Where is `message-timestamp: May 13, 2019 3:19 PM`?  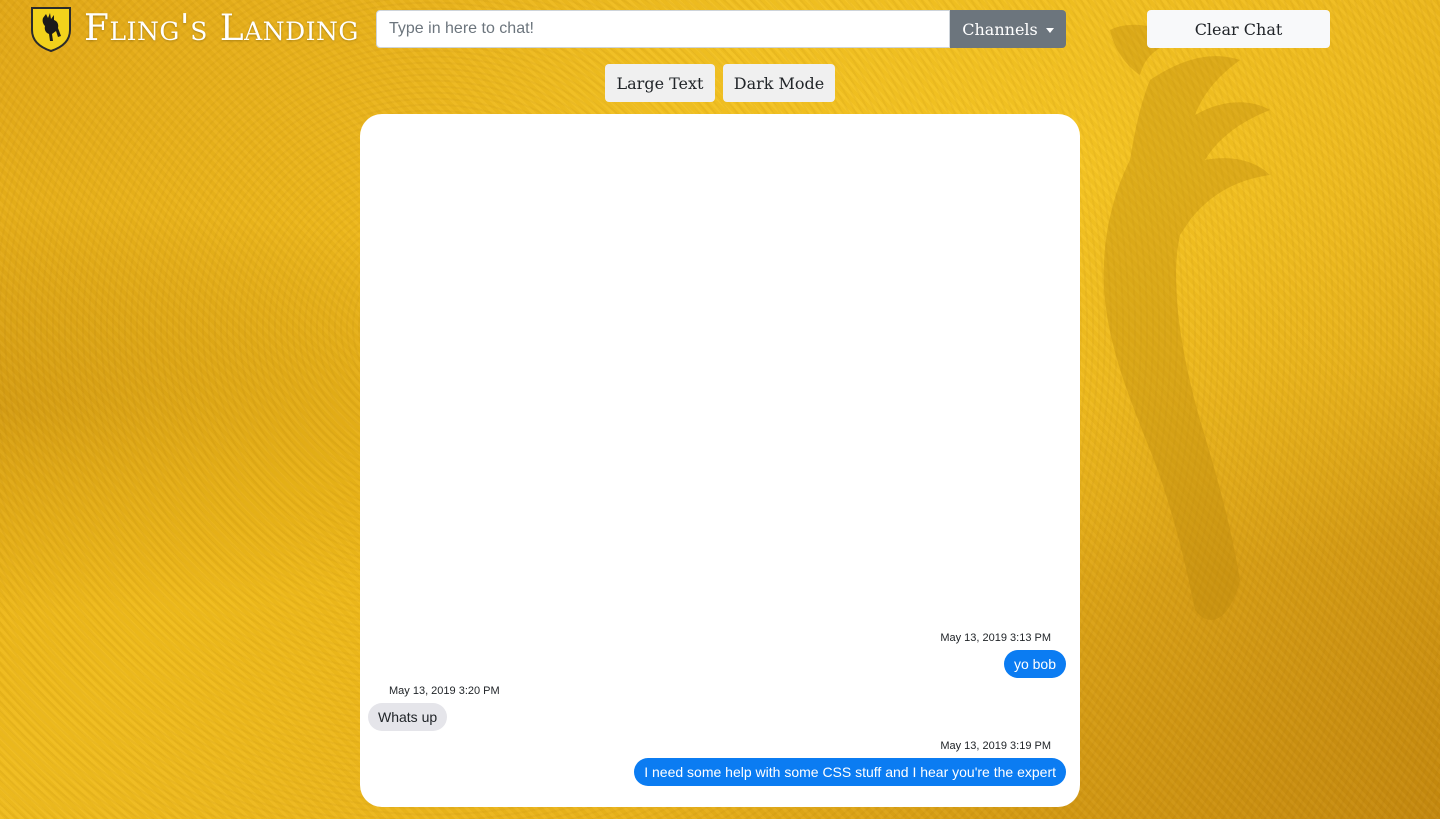 message-timestamp: May 13, 2019 3:19 PM is located at coordinates (995, 746).